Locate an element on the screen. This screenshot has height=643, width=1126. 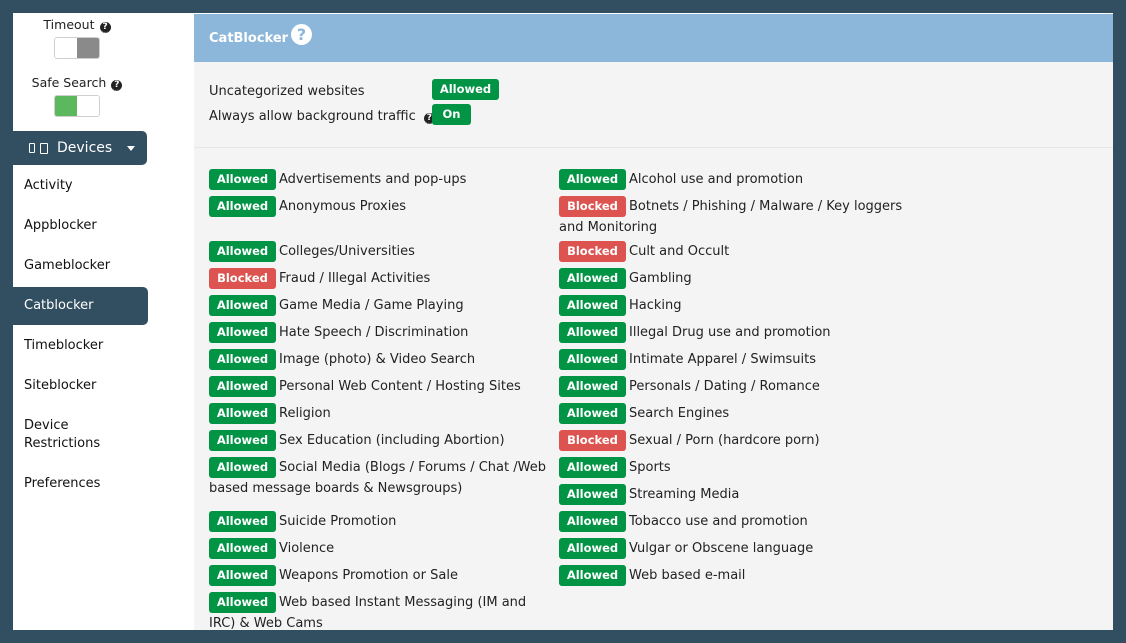
category-row: Allowed Alcohol use and promotion is located at coordinates (731, 179).